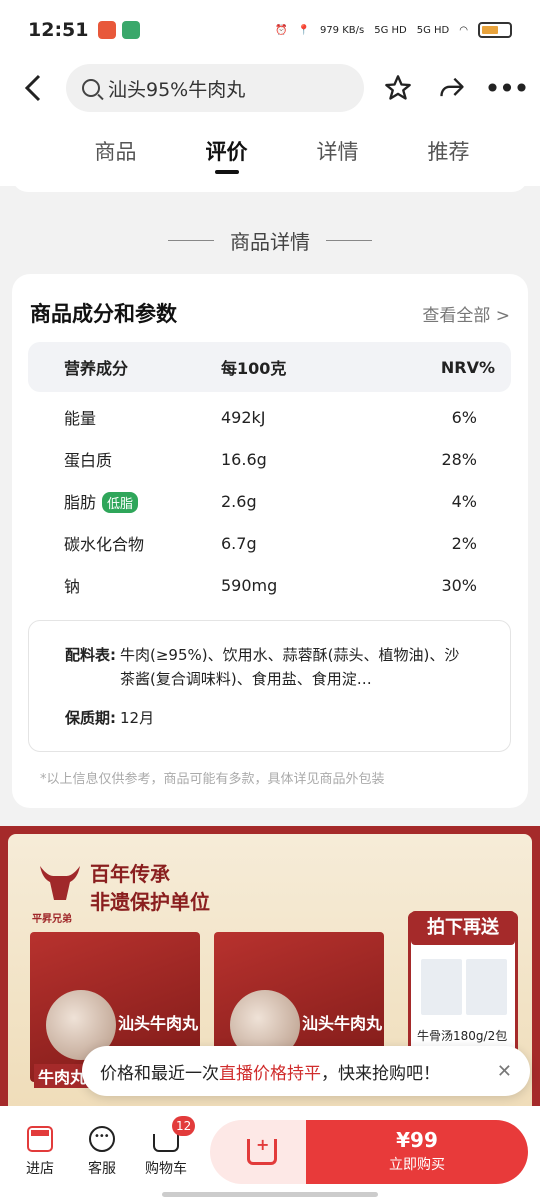 Image resolution: width=540 pixels, height=1200 pixels. I want to click on add-cart-icon, so click(262, 1150).